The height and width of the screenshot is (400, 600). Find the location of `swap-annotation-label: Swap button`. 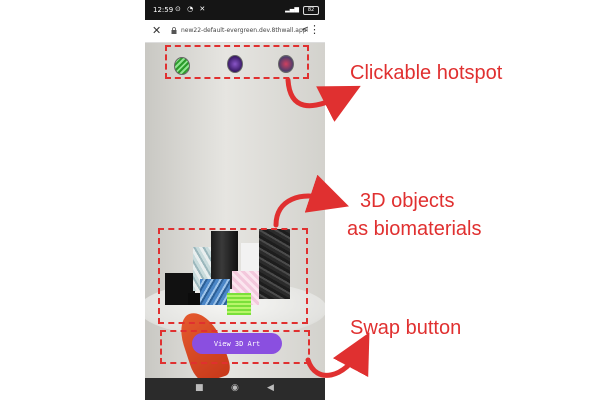

swap-annotation-label: Swap button is located at coordinates (406, 328).